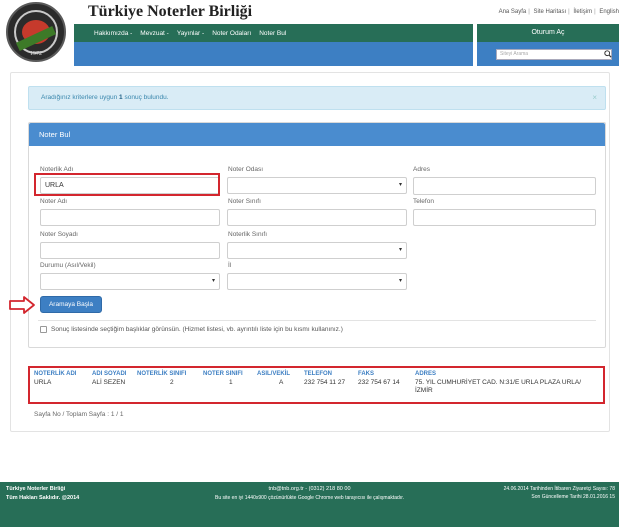 This screenshot has height=527, width=619. I want to click on alert-prefix: Aradığınız kriterlere uygun, so click(80, 97).